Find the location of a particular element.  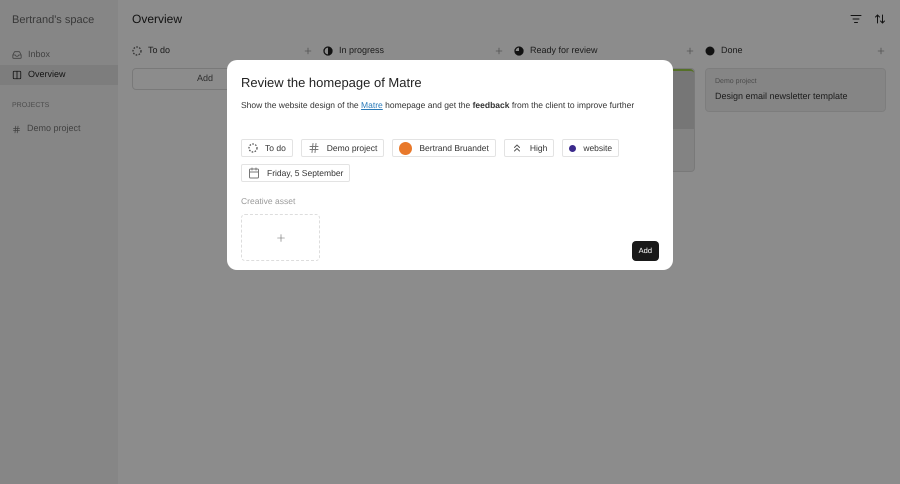

board-icon is located at coordinates (17, 75).